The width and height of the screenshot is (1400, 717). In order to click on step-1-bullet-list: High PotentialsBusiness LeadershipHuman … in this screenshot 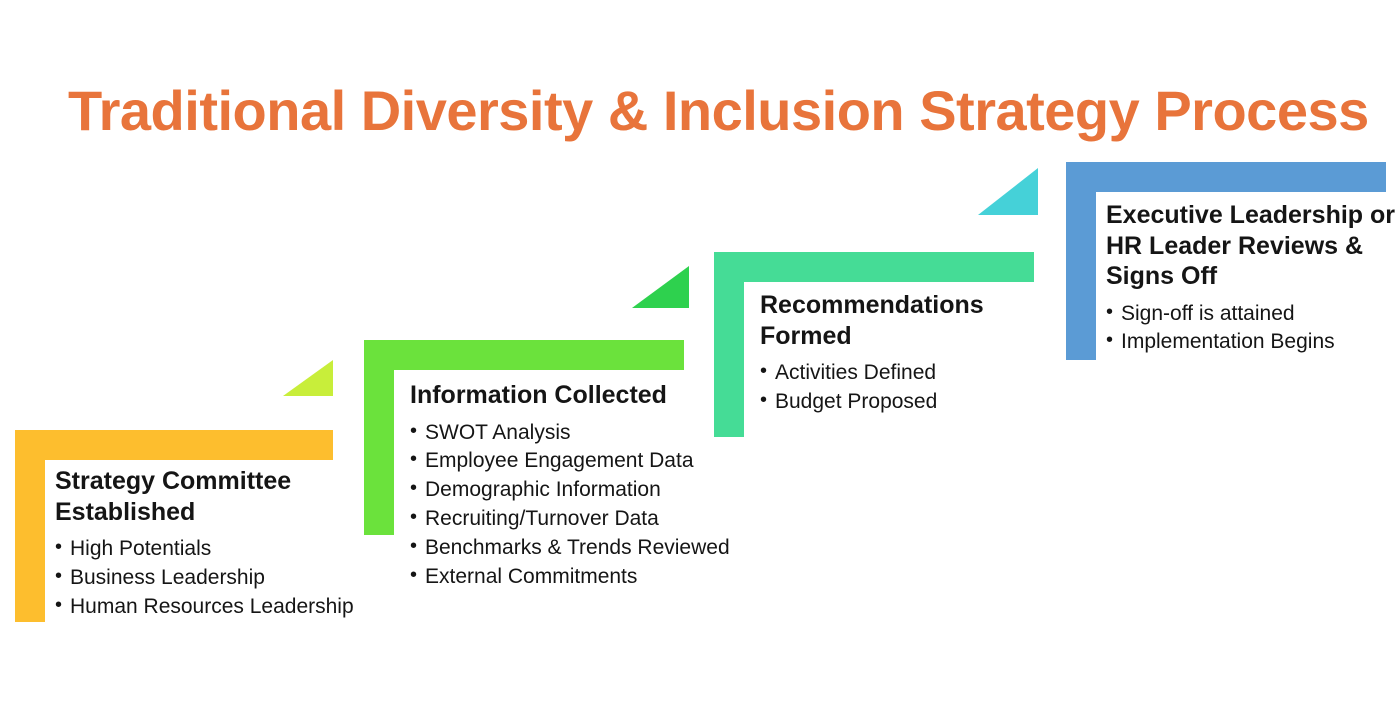, I will do `click(205, 578)`.